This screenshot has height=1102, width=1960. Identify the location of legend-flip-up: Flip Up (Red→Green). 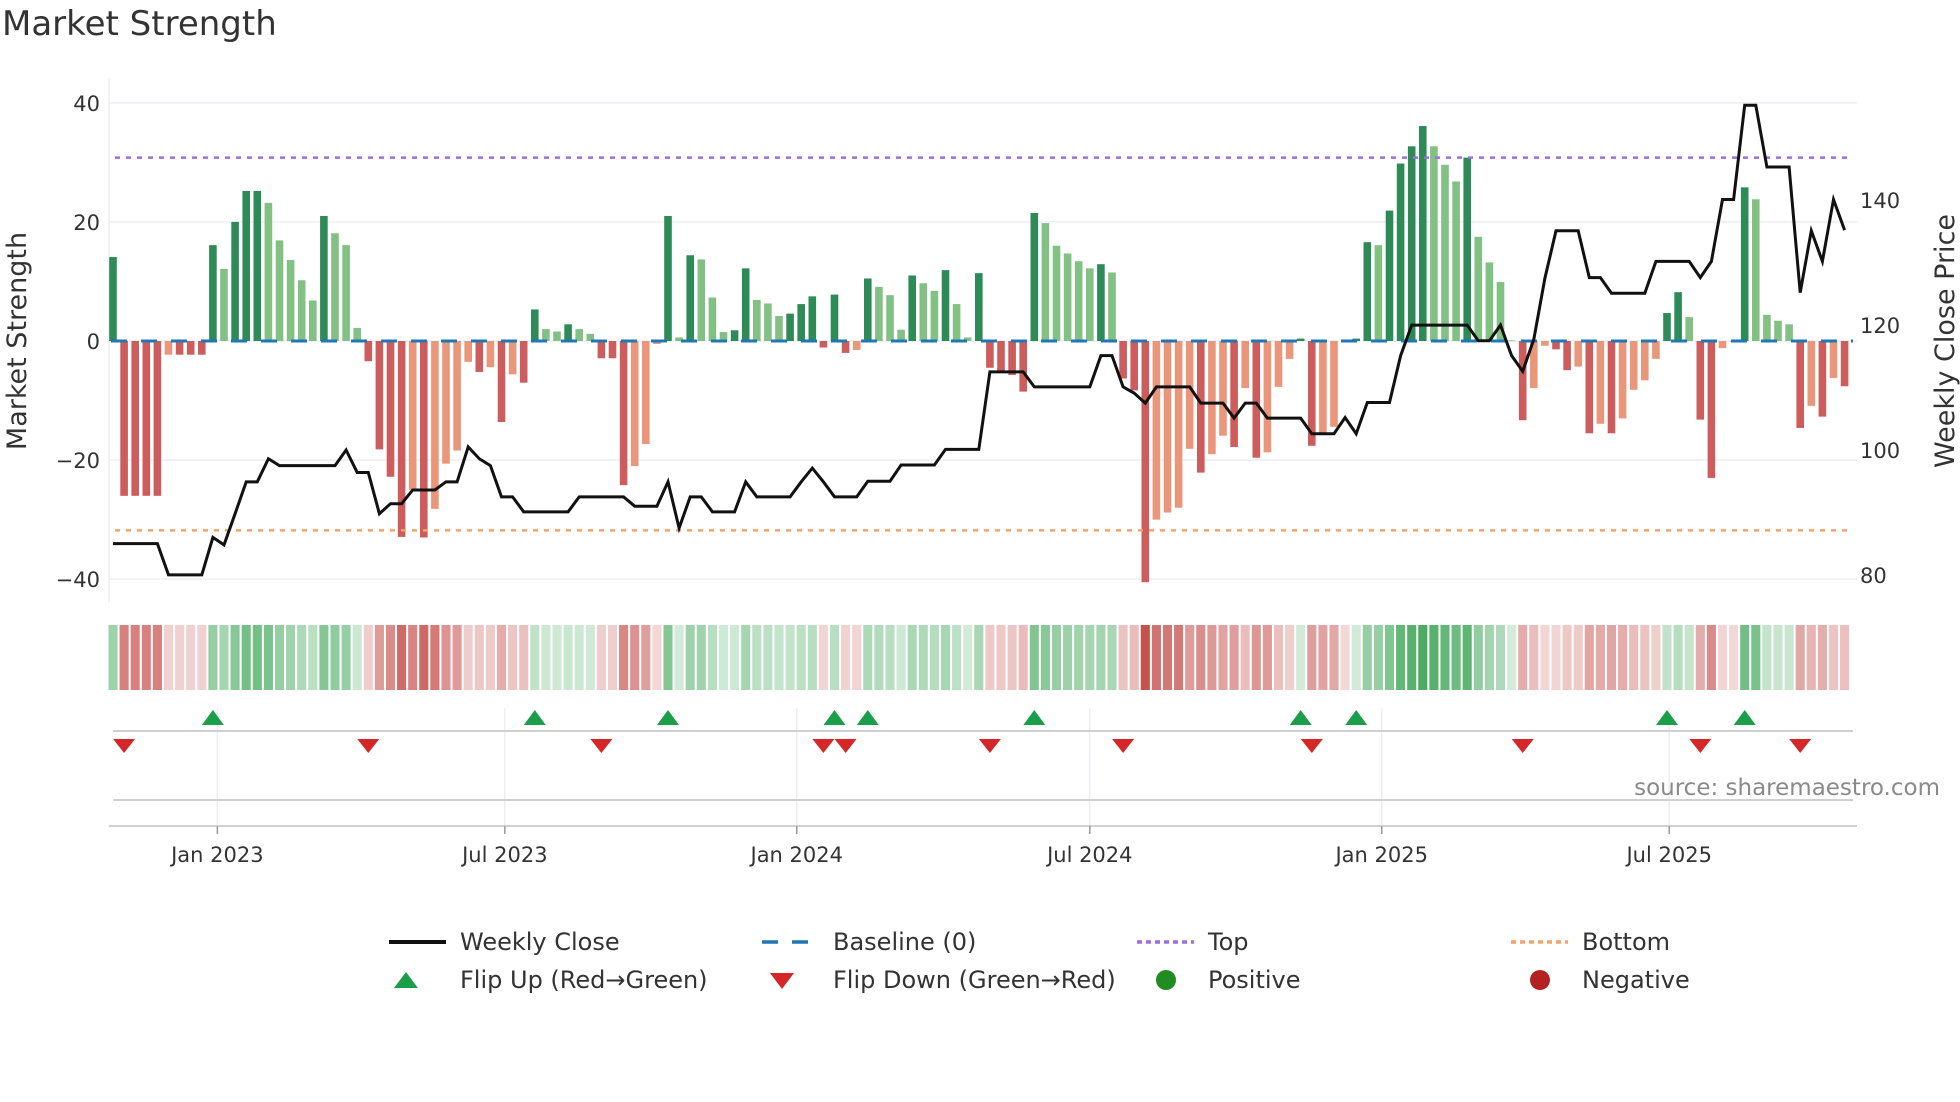
(548, 980).